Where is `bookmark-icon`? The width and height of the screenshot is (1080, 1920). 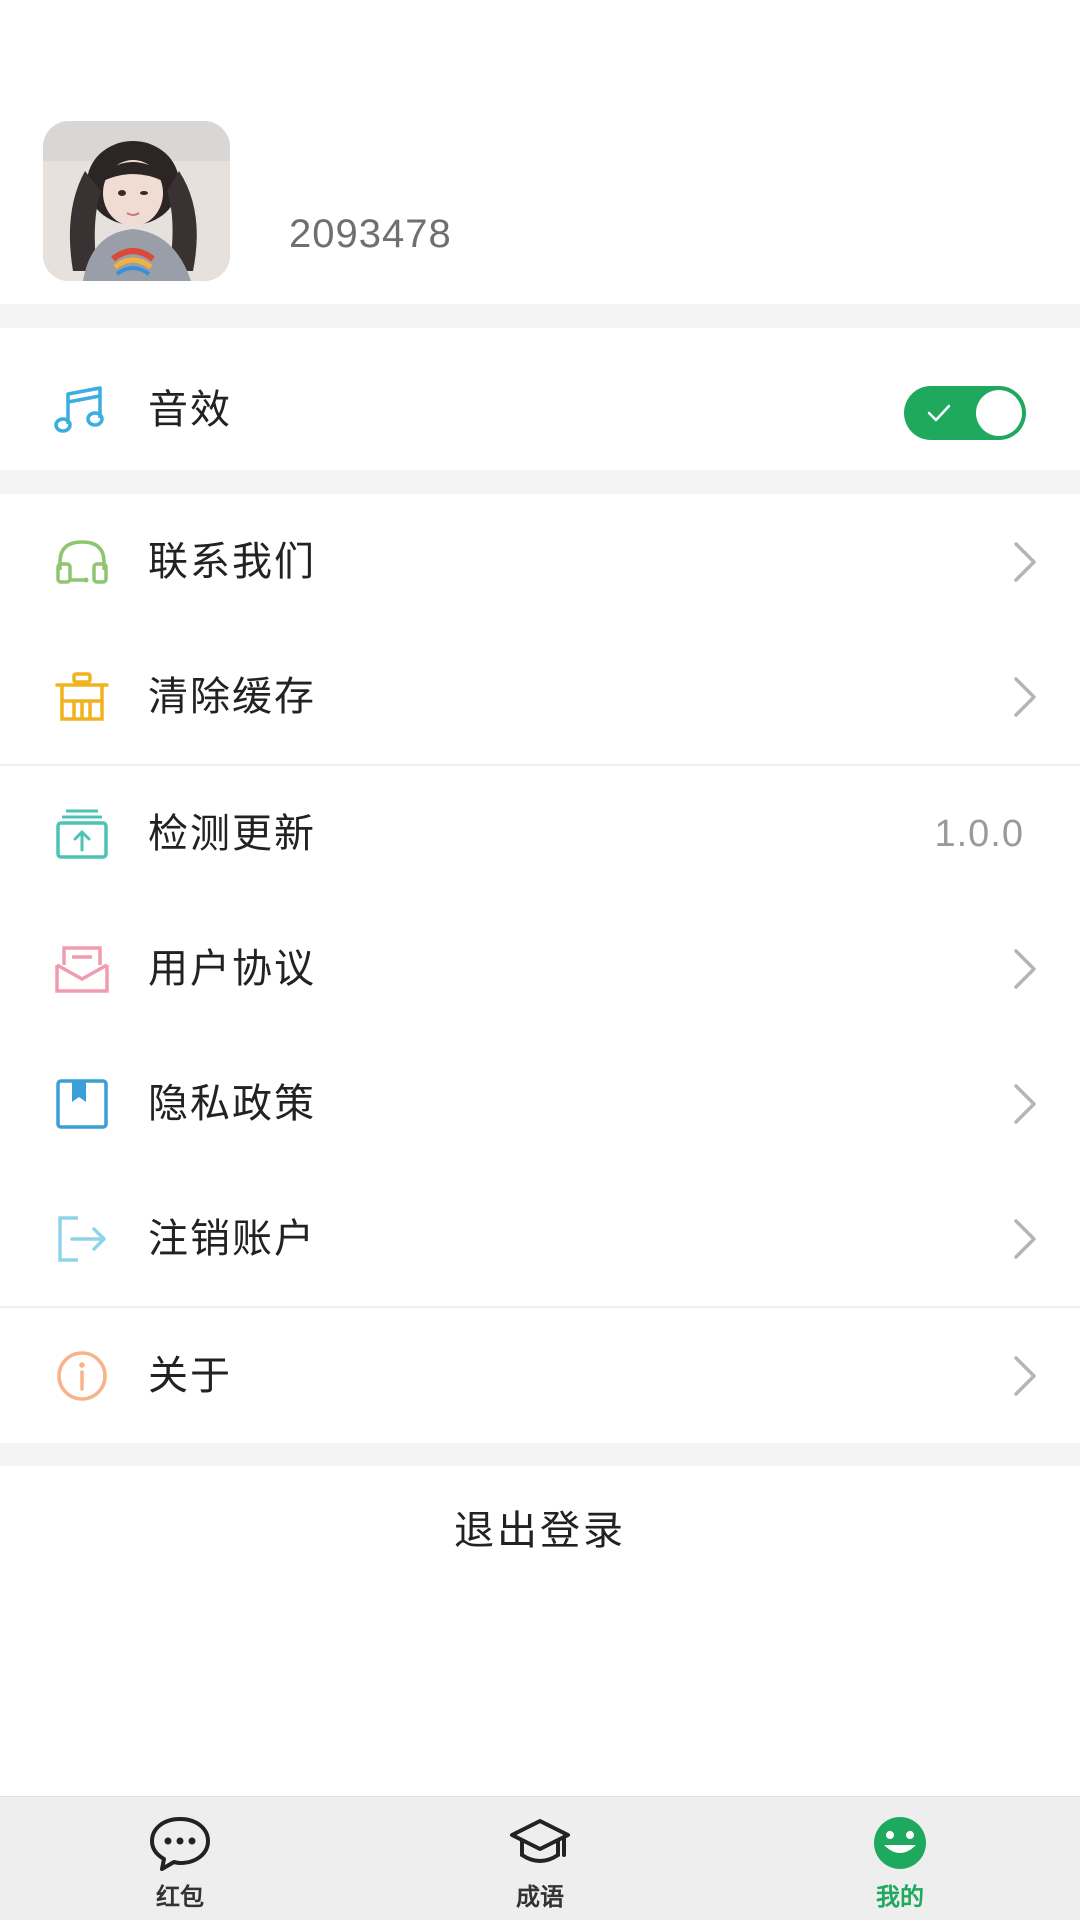
bookmark-icon is located at coordinates (82, 1104).